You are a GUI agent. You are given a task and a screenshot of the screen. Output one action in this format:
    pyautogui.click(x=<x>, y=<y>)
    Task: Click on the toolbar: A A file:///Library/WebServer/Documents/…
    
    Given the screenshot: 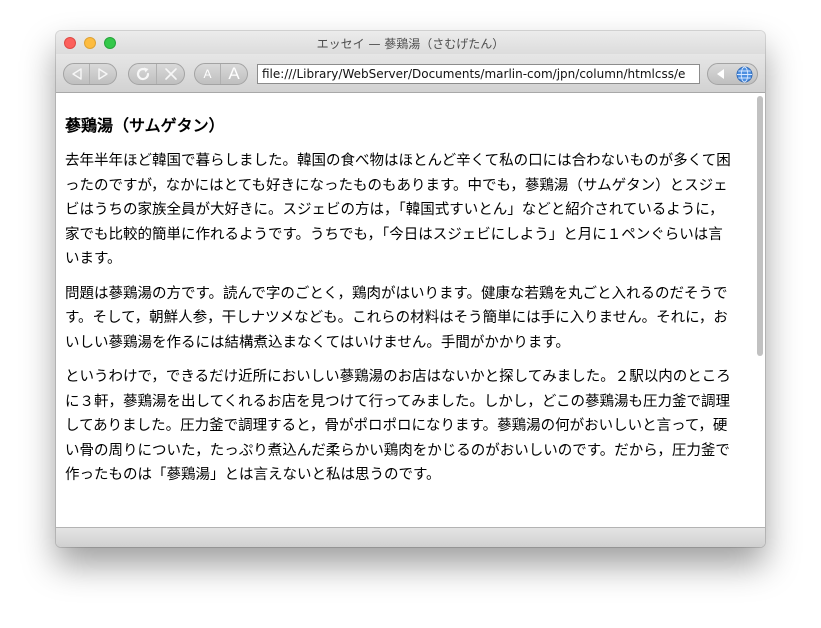 What is the action you would take?
    pyautogui.click(x=410, y=73)
    